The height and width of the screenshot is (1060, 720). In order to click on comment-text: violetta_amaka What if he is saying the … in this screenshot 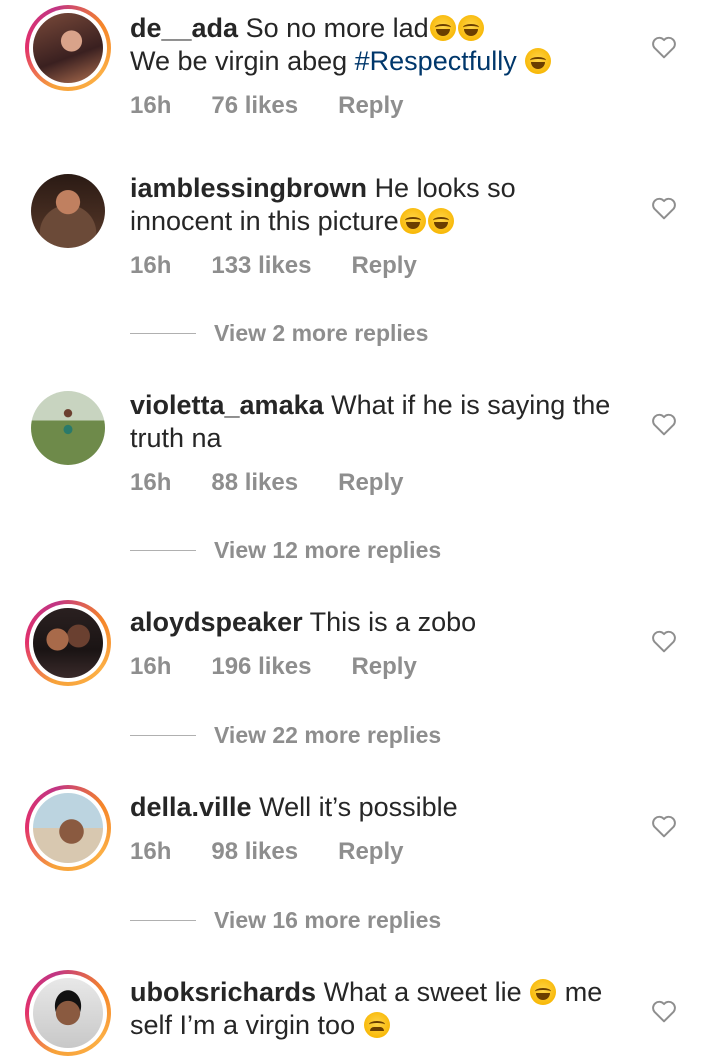, I will do `click(380, 422)`.